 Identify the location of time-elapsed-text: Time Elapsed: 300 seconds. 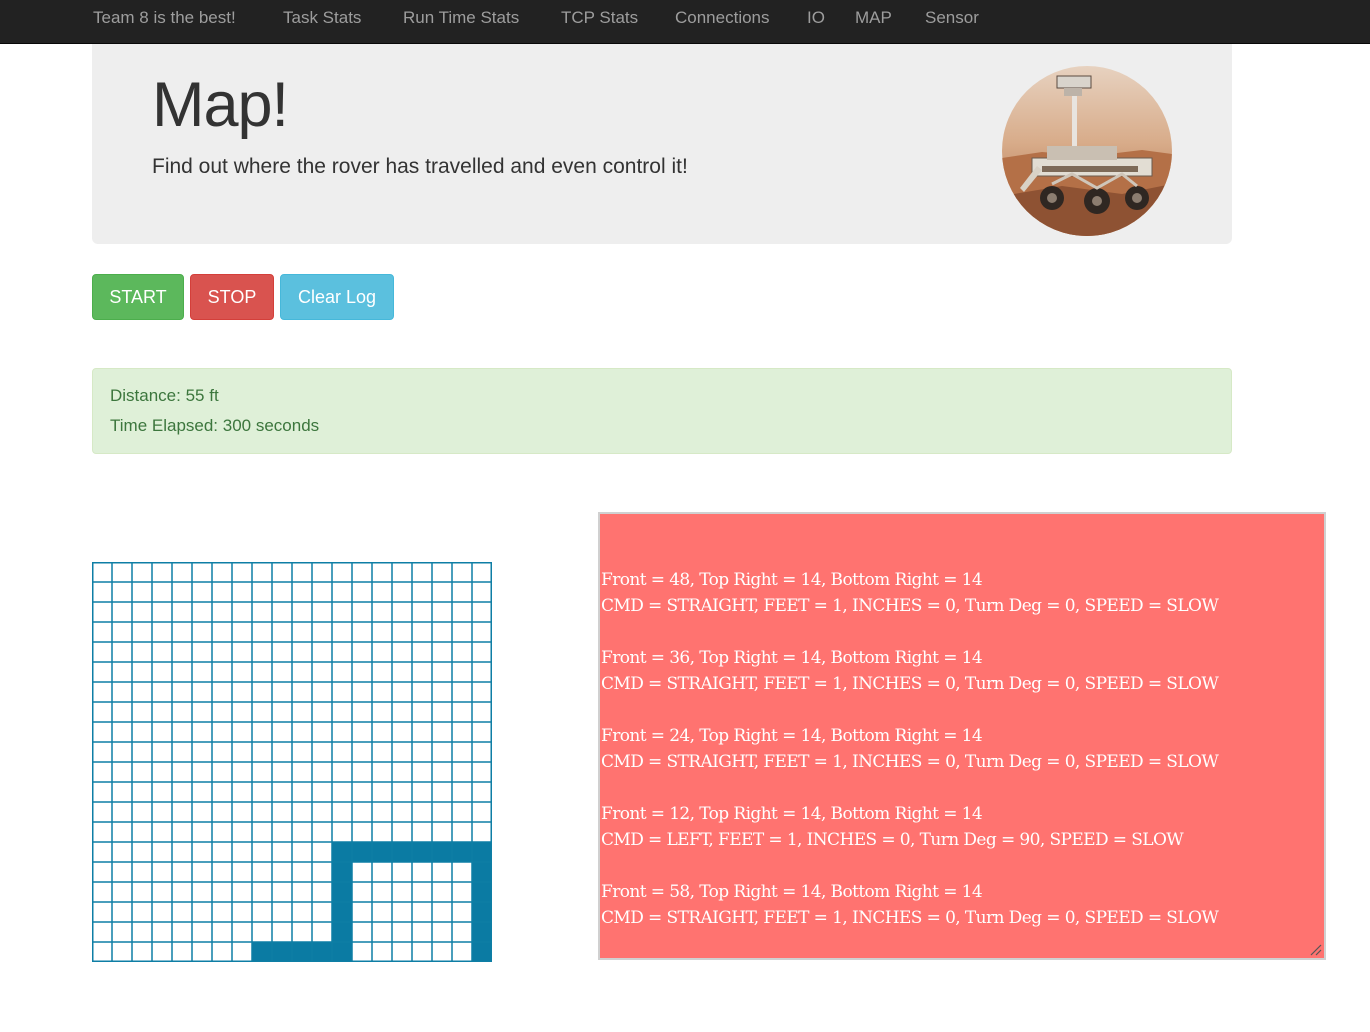
(215, 425).